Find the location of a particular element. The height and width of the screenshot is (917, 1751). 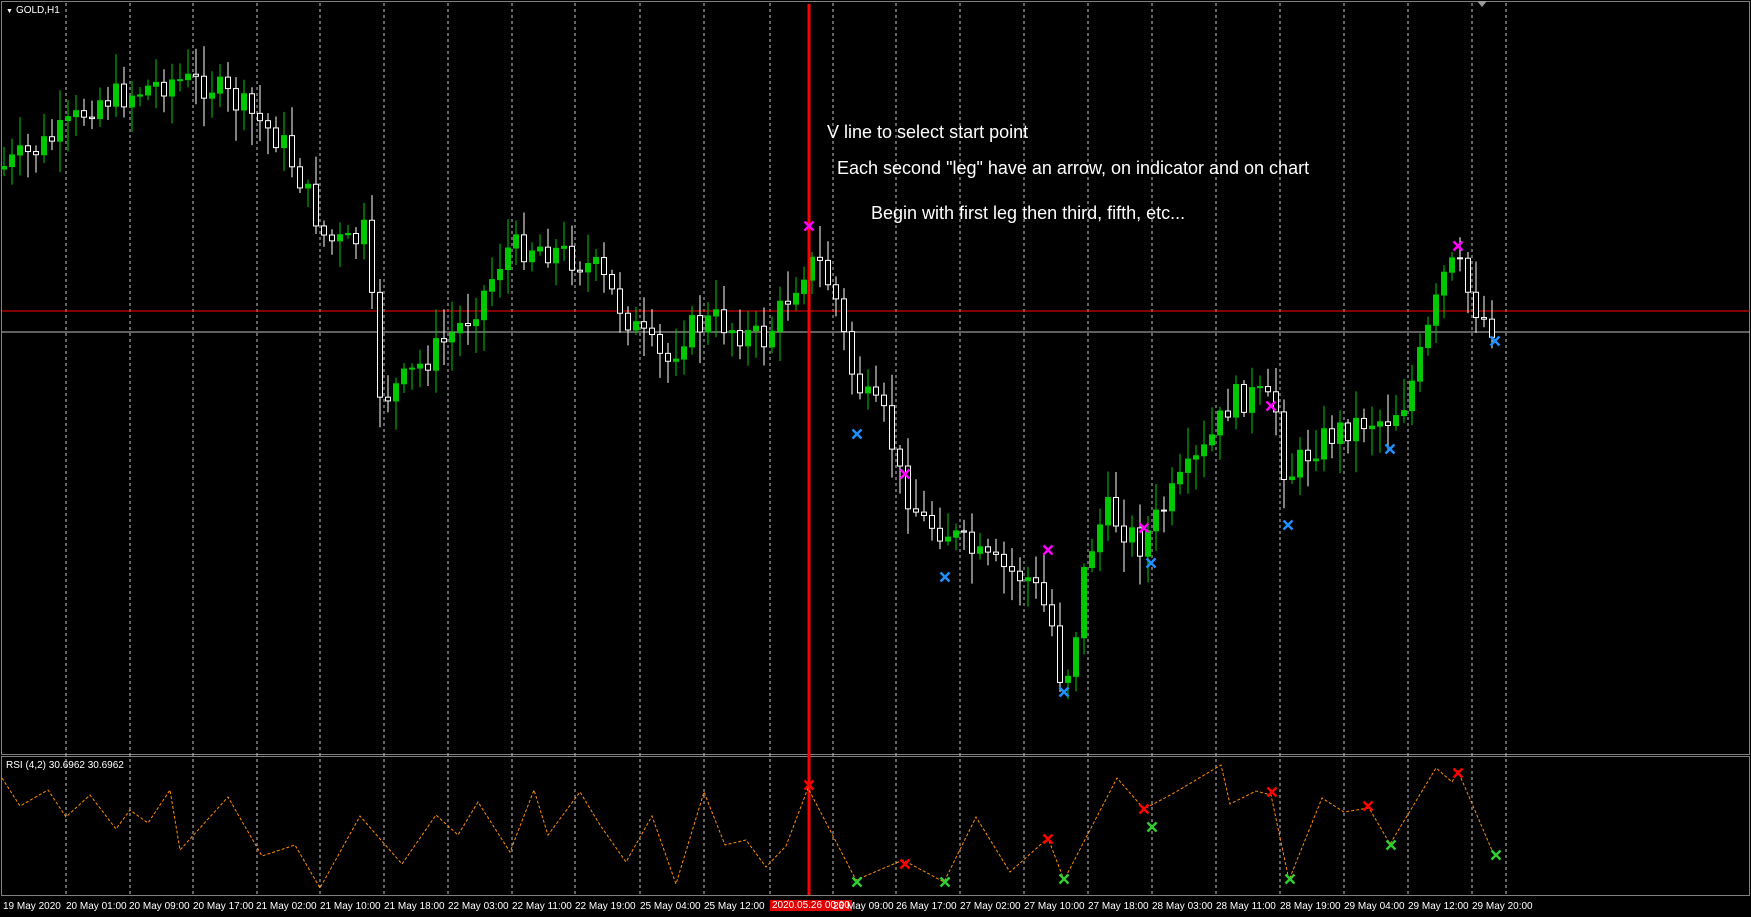

time-label: 29 May 20:00 is located at coordinates (1502, 906).